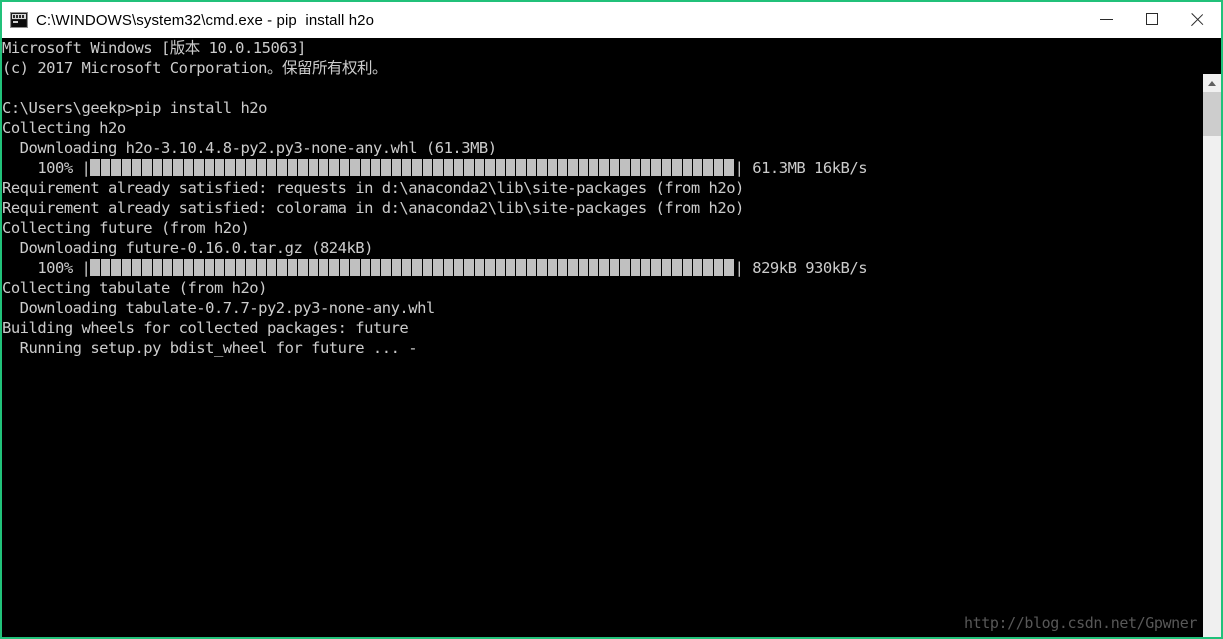  I want to click on terminal-line: Collecting future (from h2o), so click(126, 228).